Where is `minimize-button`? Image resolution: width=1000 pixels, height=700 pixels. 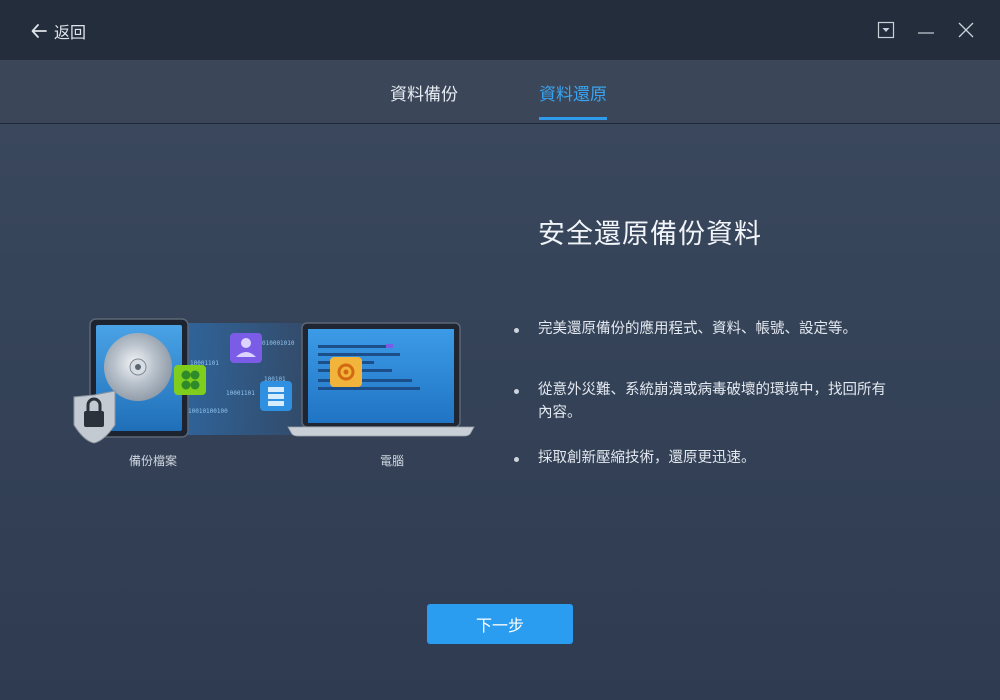
minimize-button is located at coordinates (926, 30).